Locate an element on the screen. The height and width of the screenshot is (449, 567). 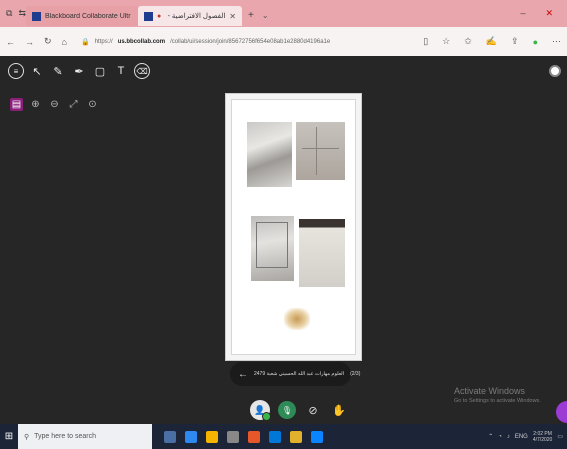
window-icons: ⧉ ⇆ is located at coordinates (13, 13).